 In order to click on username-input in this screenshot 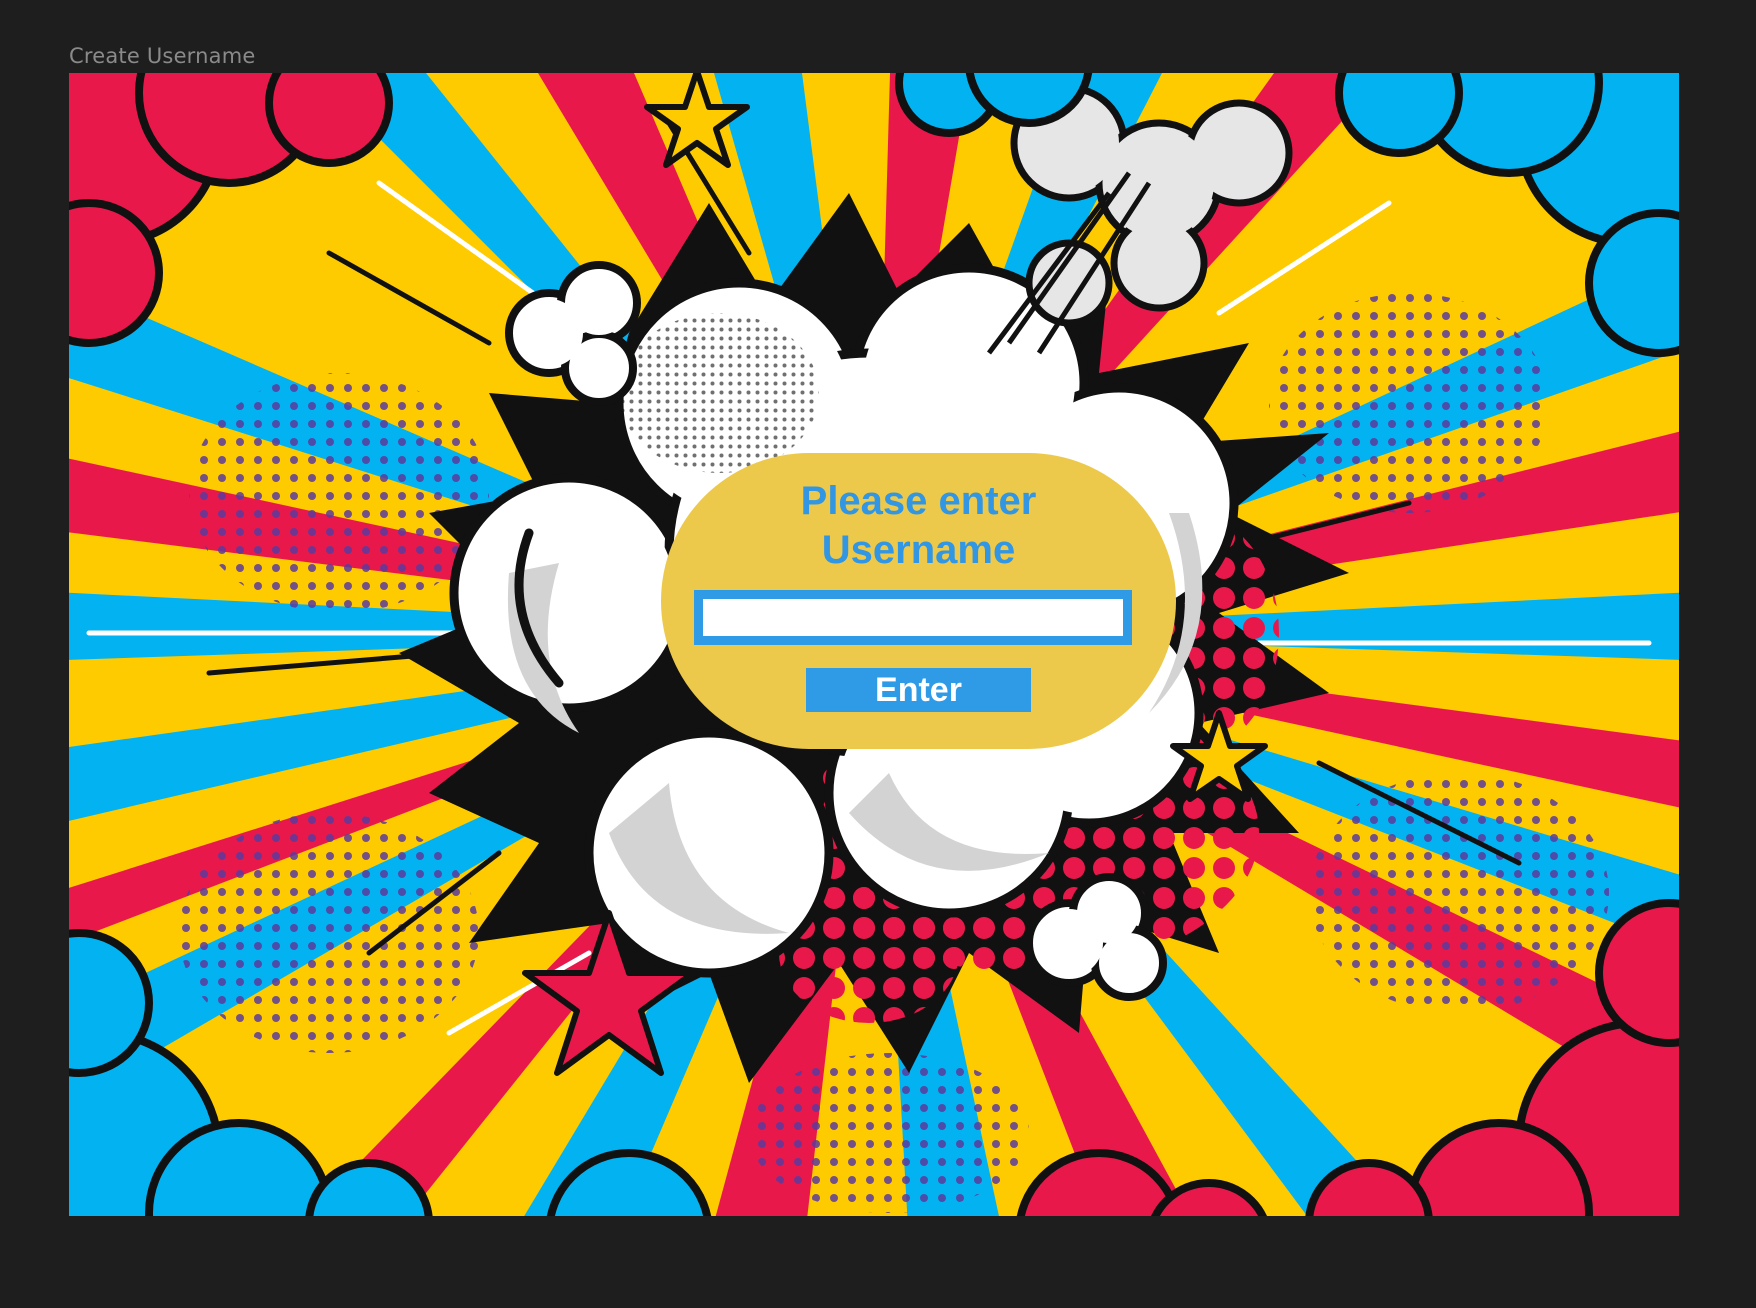, I will do `click(913, 617)`.